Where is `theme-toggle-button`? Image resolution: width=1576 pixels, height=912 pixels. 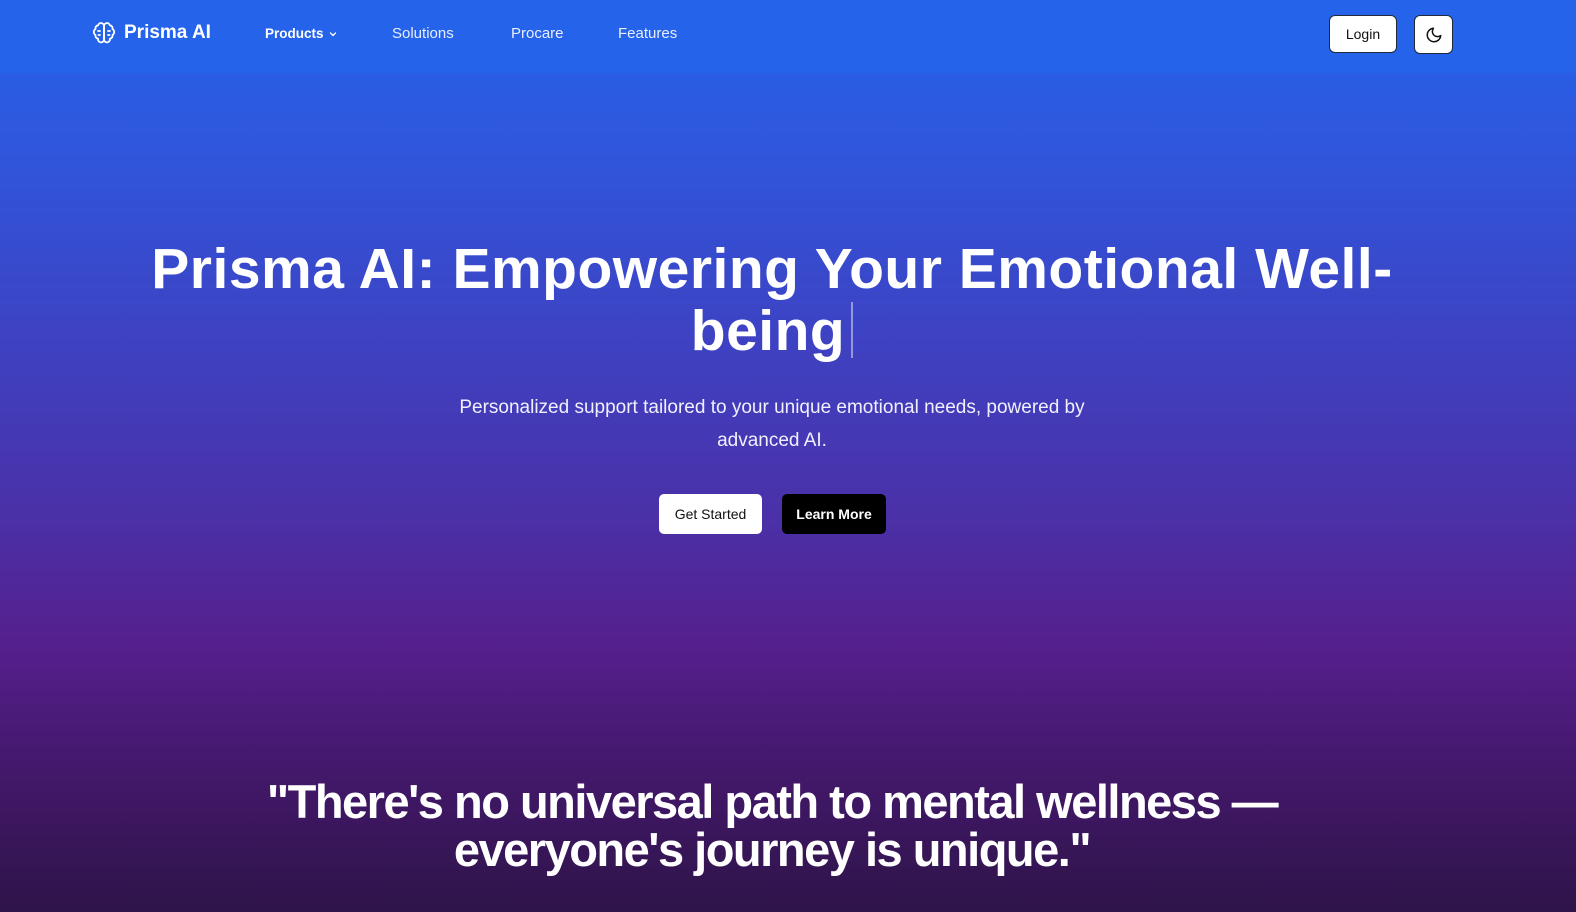 theme-toggle-button is located at coordinates (1433, 34).